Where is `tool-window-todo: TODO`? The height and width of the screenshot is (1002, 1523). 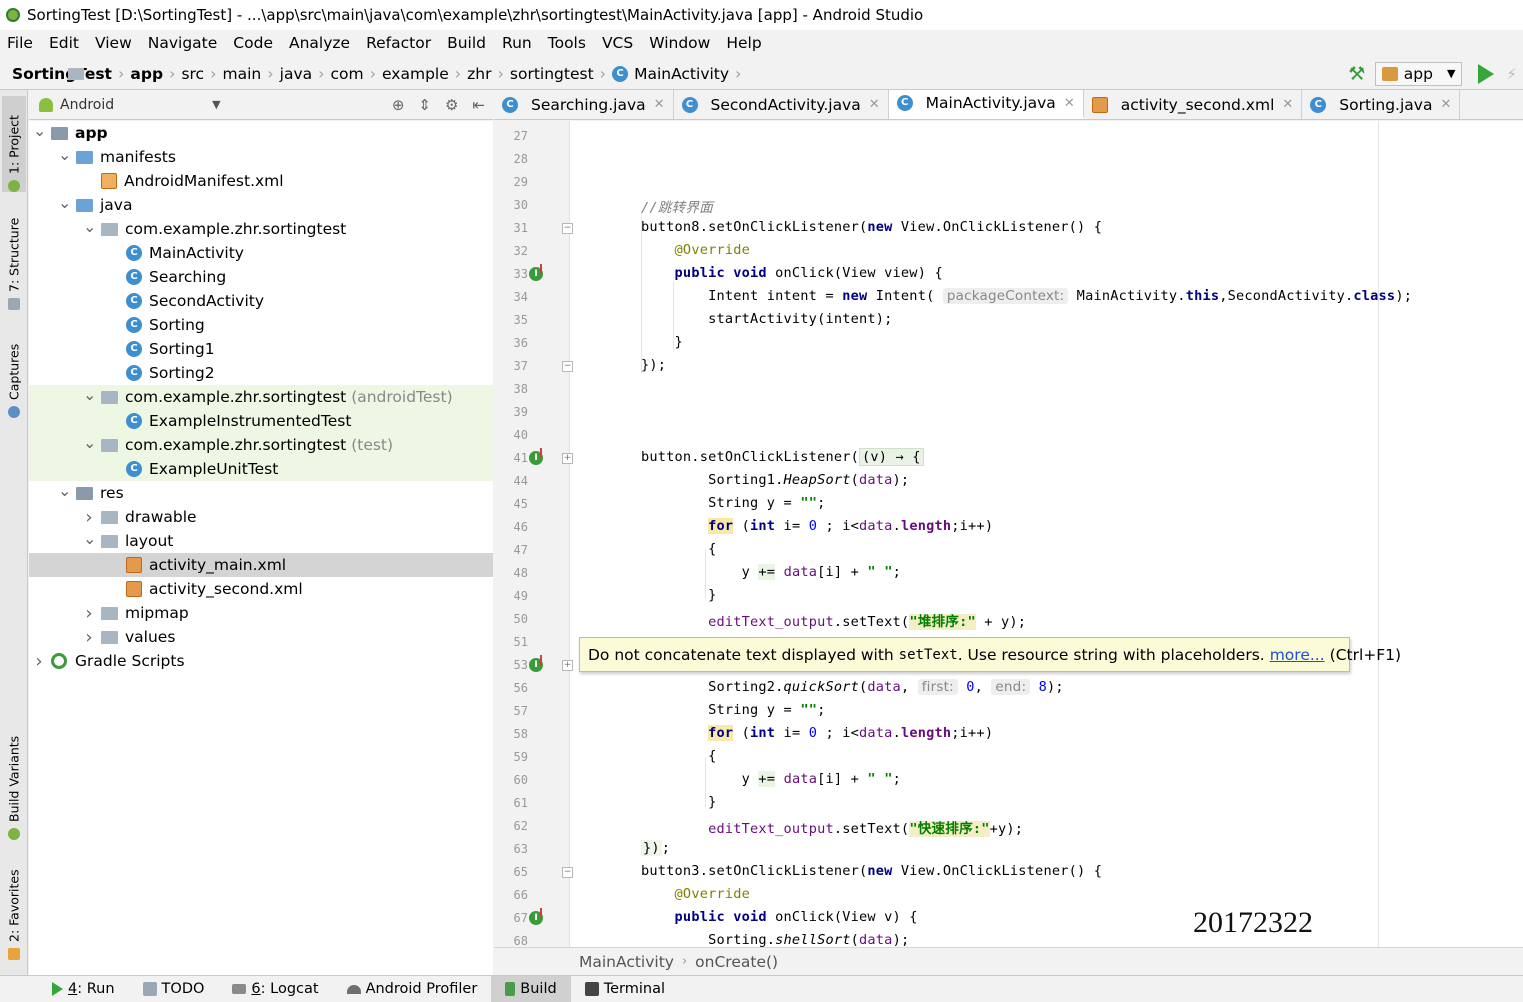 tool-window-todo: TODO is located at coordinates (174, 989).